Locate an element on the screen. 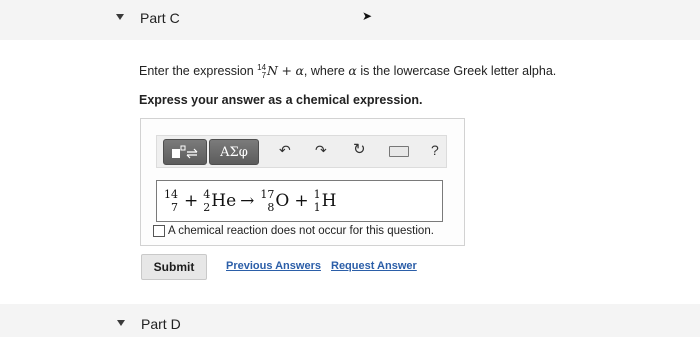 The width and height of the screenshot is (700, 337). submit-button: Submit is located at coordinates (174, 267).